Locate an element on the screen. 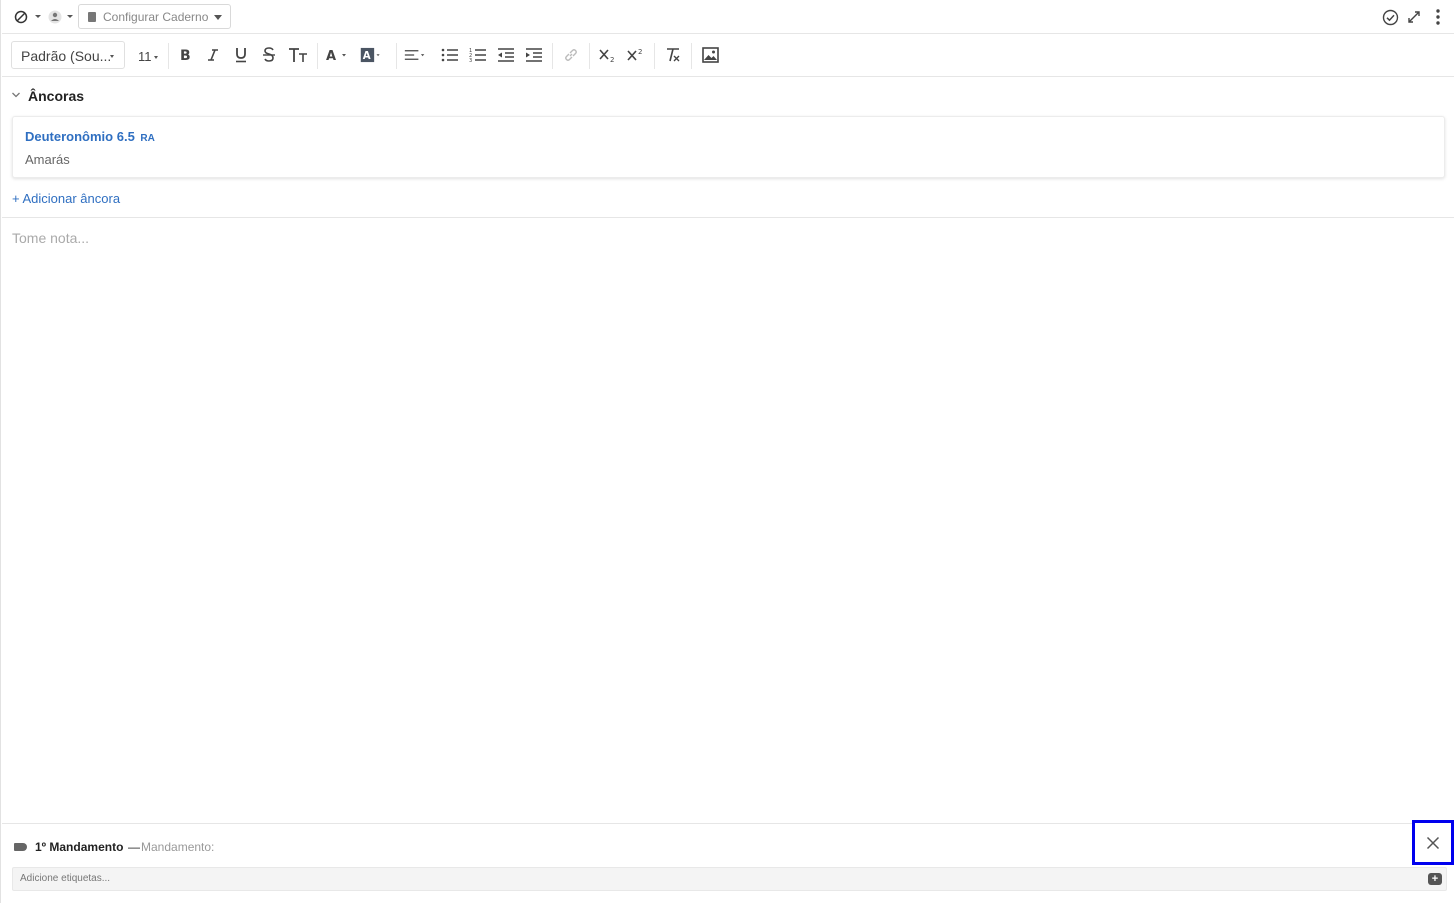 This screenshot has width=1454, height=903. clear-format-icon is located at coordinates (673, 55).